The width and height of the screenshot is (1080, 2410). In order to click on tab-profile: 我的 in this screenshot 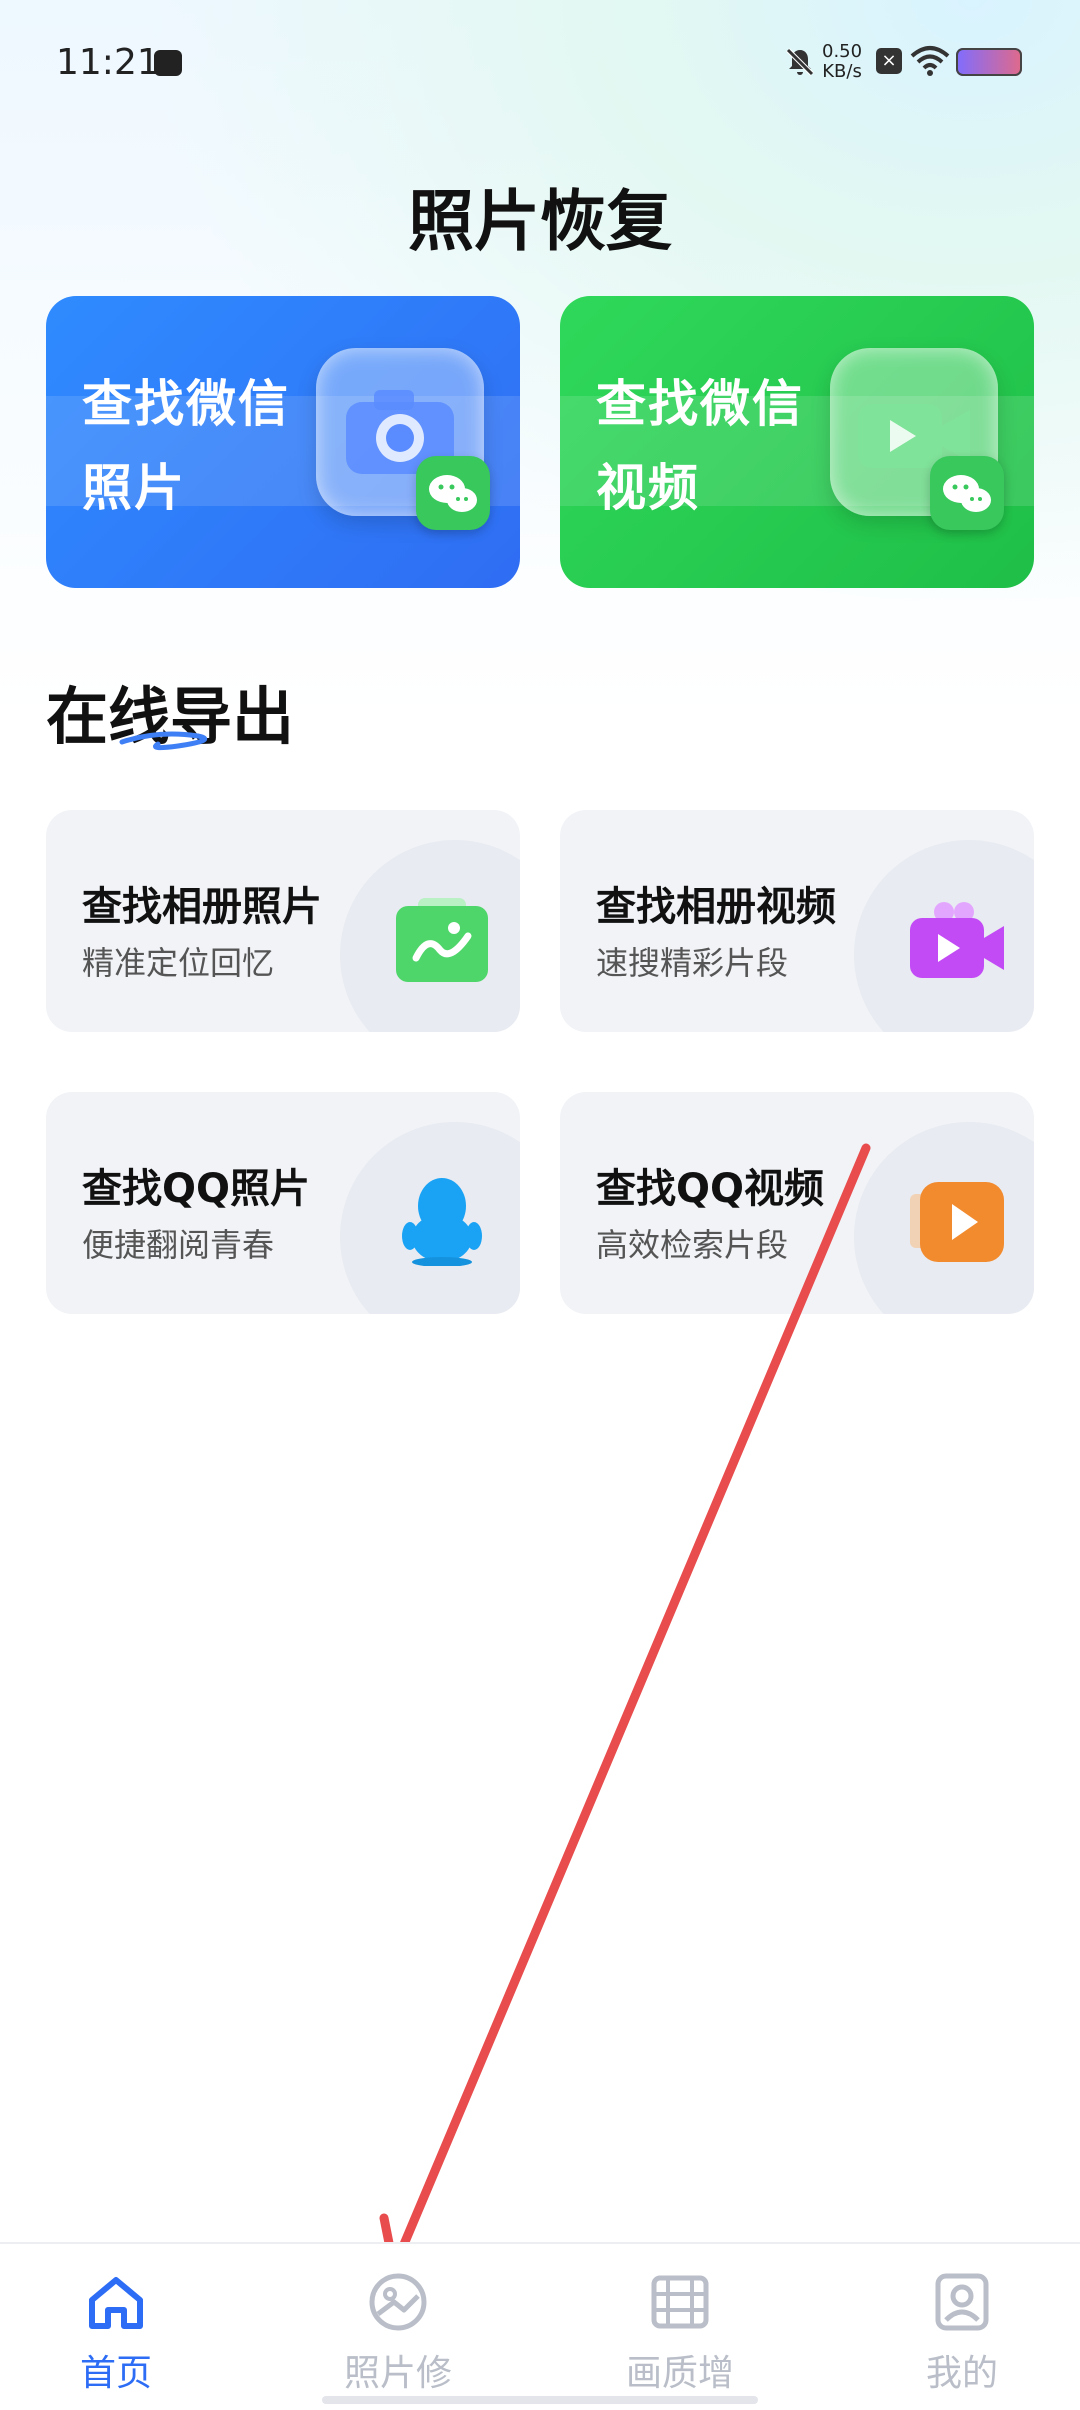, I will do `click(962, 2333)`.